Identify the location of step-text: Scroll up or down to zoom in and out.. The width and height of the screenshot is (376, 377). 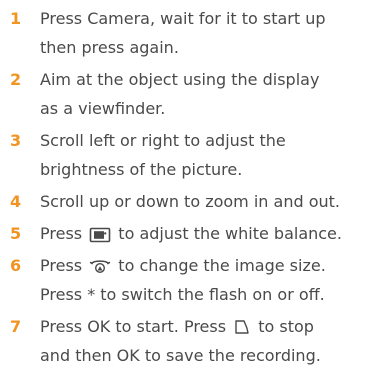
(190, 201).